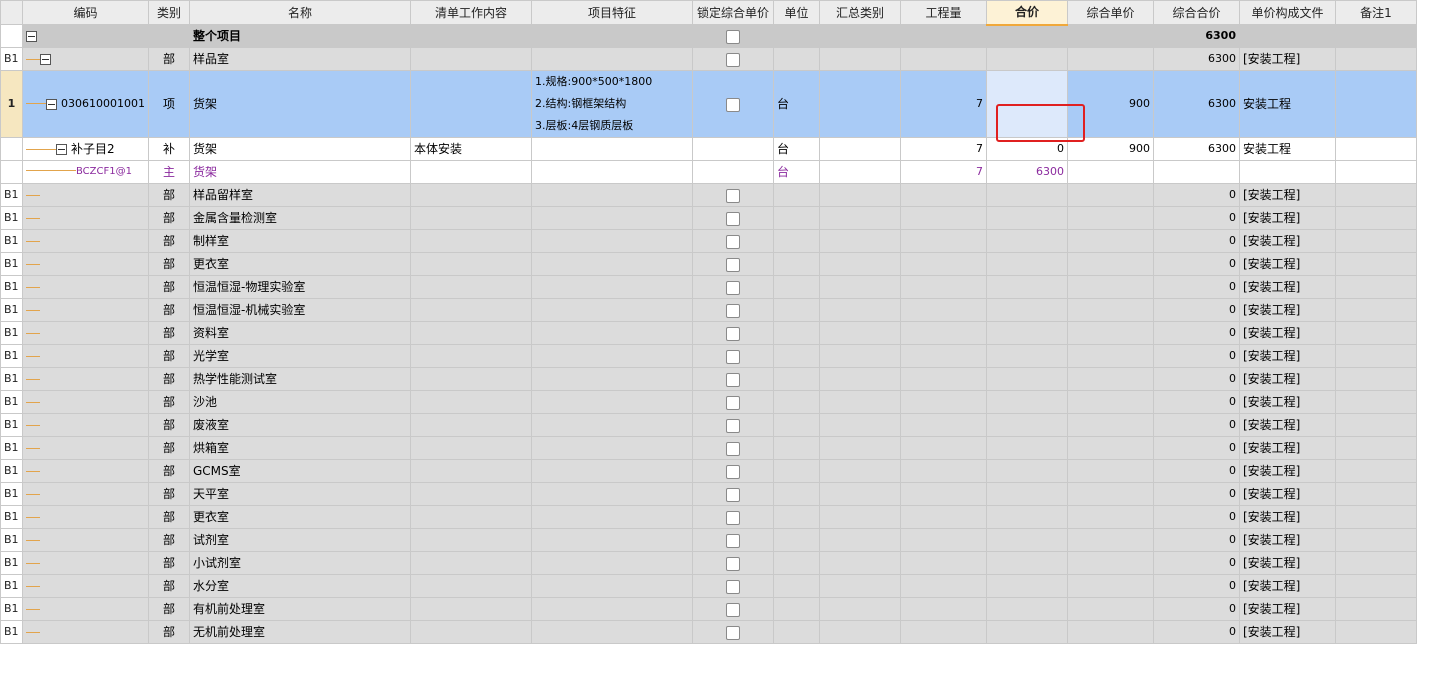 Image resolution: width=1433 pixels, height=685 pixels. I want to click on table-row-section: B1 部制样室 0 [安装工程], so click(708, 241).